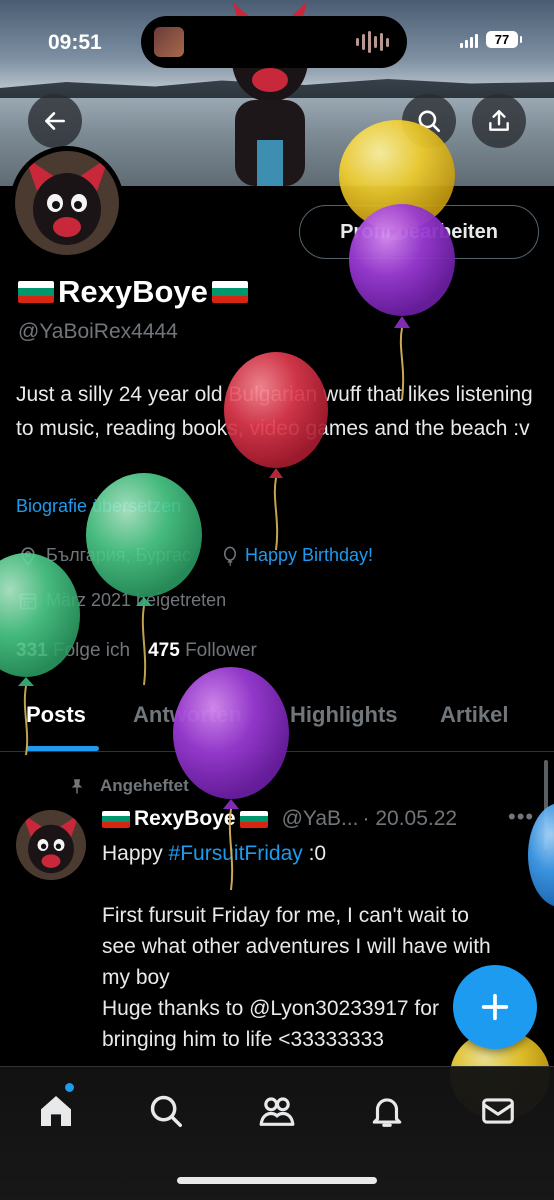 The height and width of the screenshot is (1200, 554). I want to click on home-indicator, so click(277, 1180).